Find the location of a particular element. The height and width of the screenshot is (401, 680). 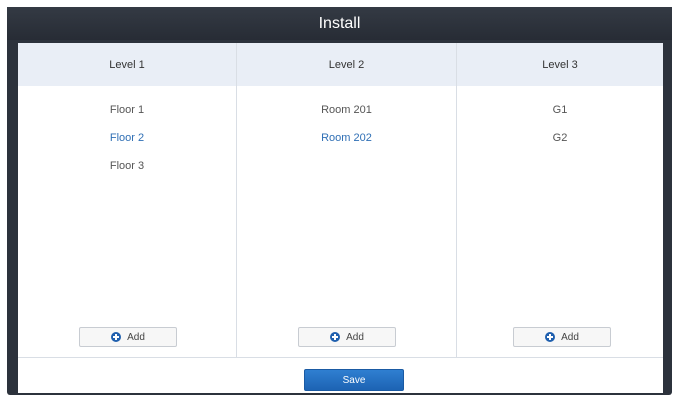

footer-bar: Save is located at coordinates (340, 375).